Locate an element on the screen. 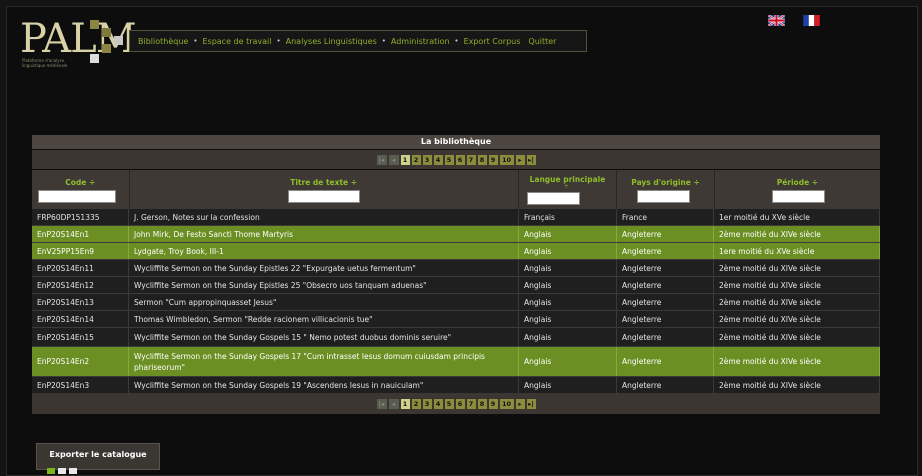  period-cell: 1ere moitié du XVe siècle is located at coordinates (797, 251).